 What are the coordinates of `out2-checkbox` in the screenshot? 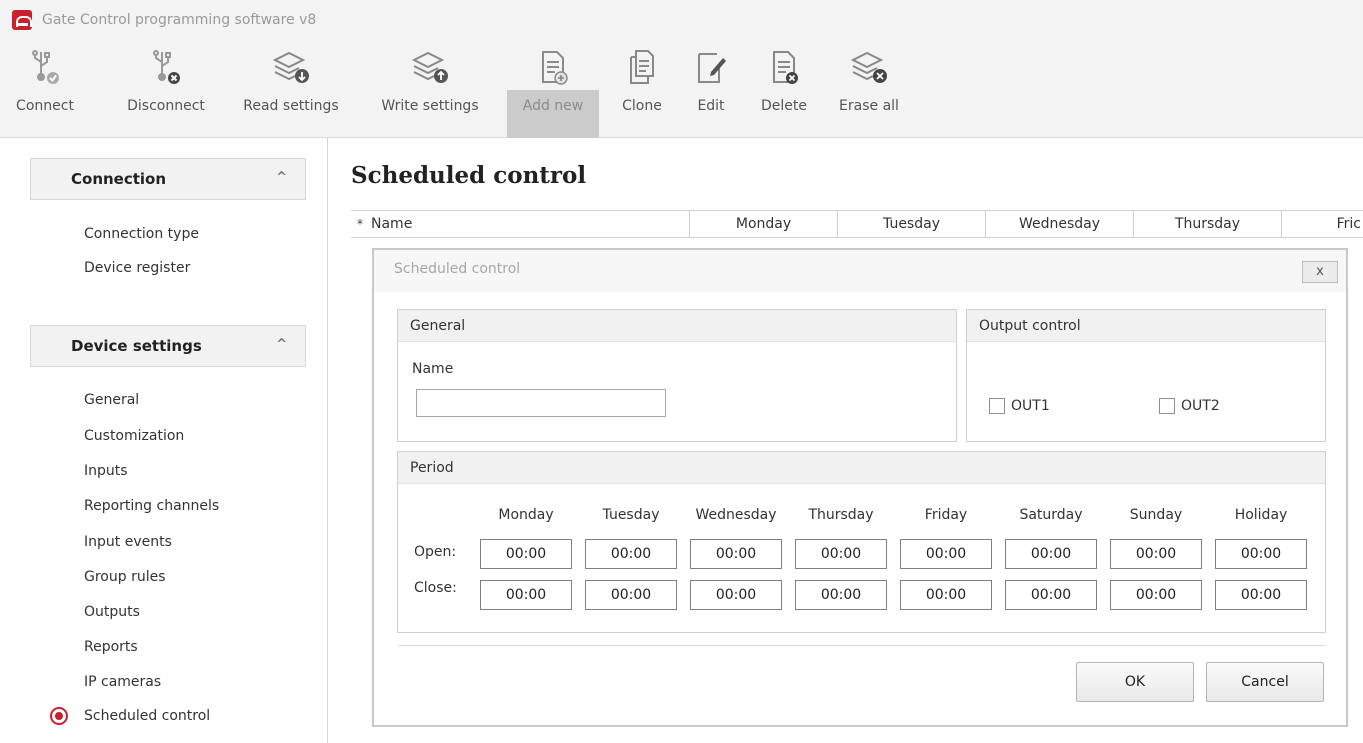 It's located at (1167, 406).